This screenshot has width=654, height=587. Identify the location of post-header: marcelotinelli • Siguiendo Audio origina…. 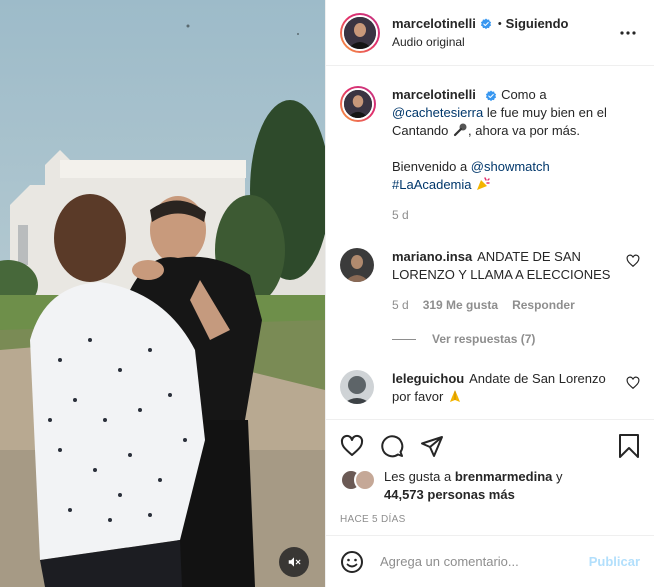
(490, 33).